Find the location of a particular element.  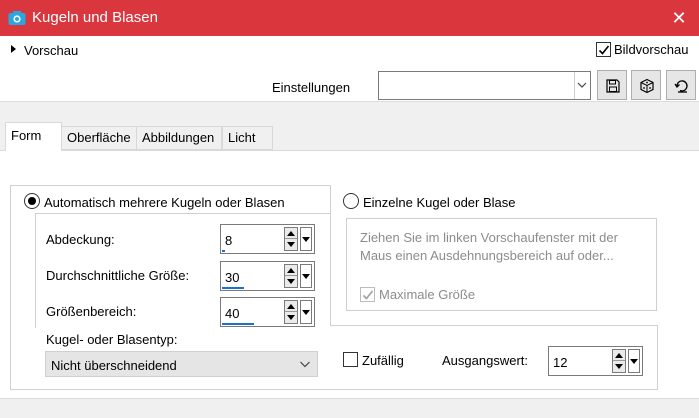

floppy-disk-icon is located at coordinates (613, 86).